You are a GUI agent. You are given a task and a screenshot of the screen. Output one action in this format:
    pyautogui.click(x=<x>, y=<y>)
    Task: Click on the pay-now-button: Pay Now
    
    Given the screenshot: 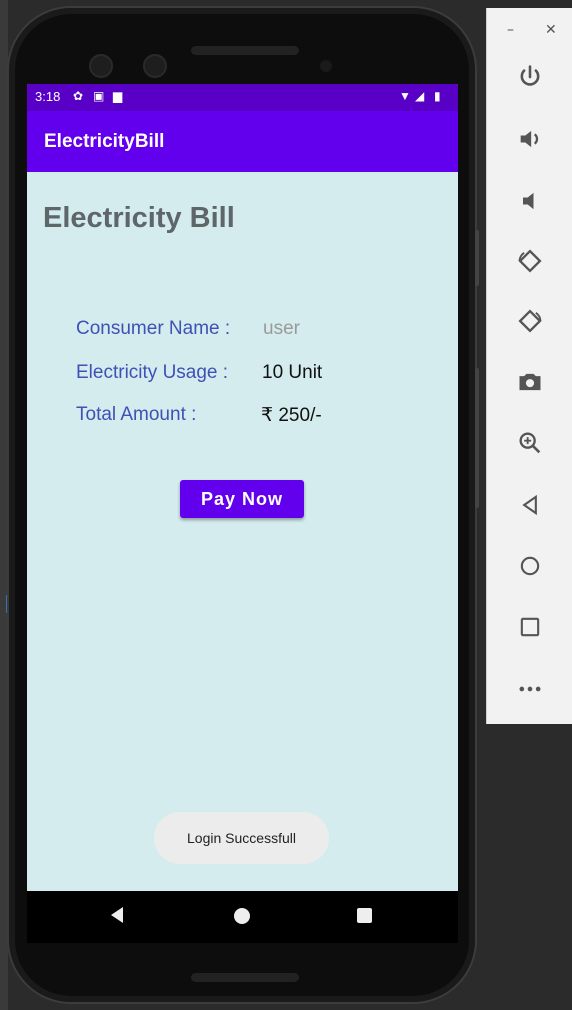 What is the action you would take?
    pyautogui.click(x=242, y=499)
    